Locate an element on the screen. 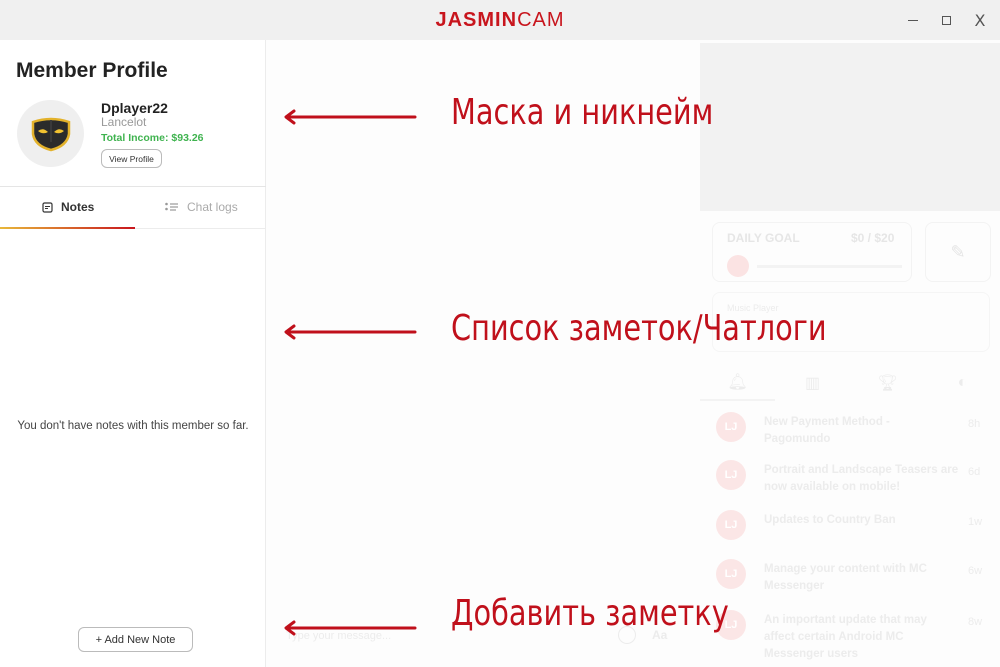  minimize-icon is located at coordinates (913, 20).